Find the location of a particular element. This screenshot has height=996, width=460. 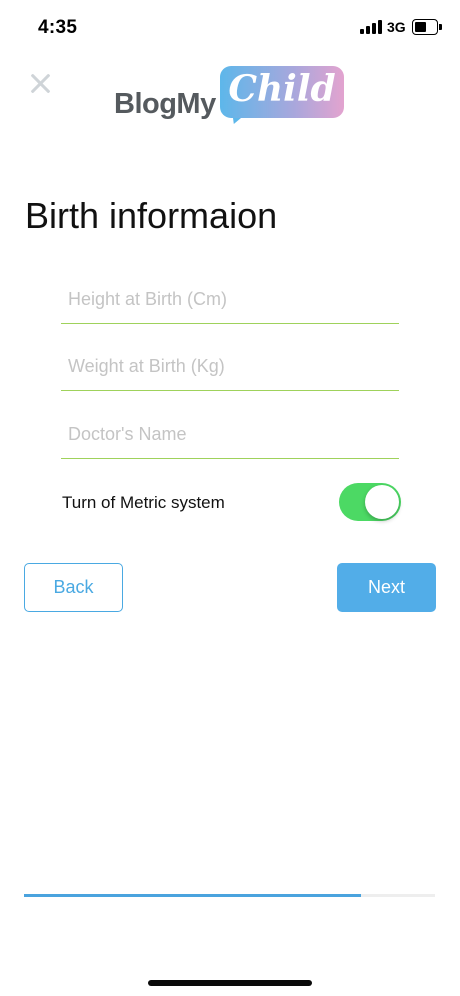

app-logo: BlogMy Child is located at coordinates (232, 96).